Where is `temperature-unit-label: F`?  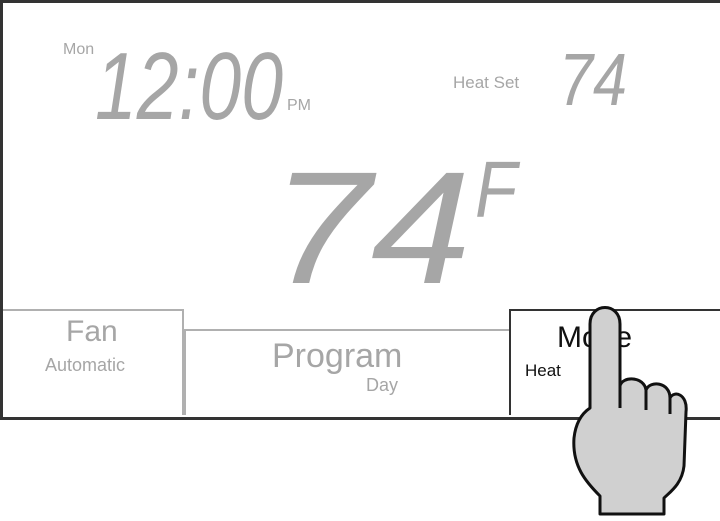 temperature-unit-label: F is located at coordinates (498, 187).